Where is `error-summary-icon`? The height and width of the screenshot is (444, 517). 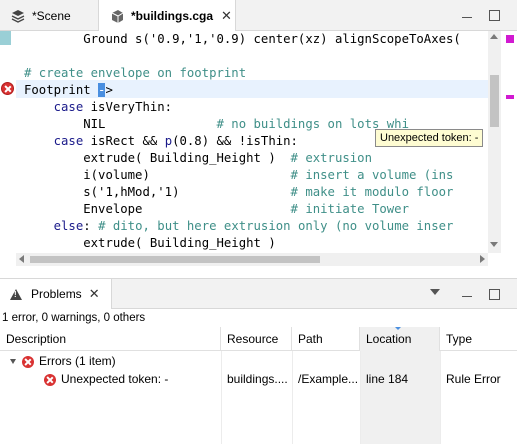 error-summary-icon is located at coordinates (510, 39).